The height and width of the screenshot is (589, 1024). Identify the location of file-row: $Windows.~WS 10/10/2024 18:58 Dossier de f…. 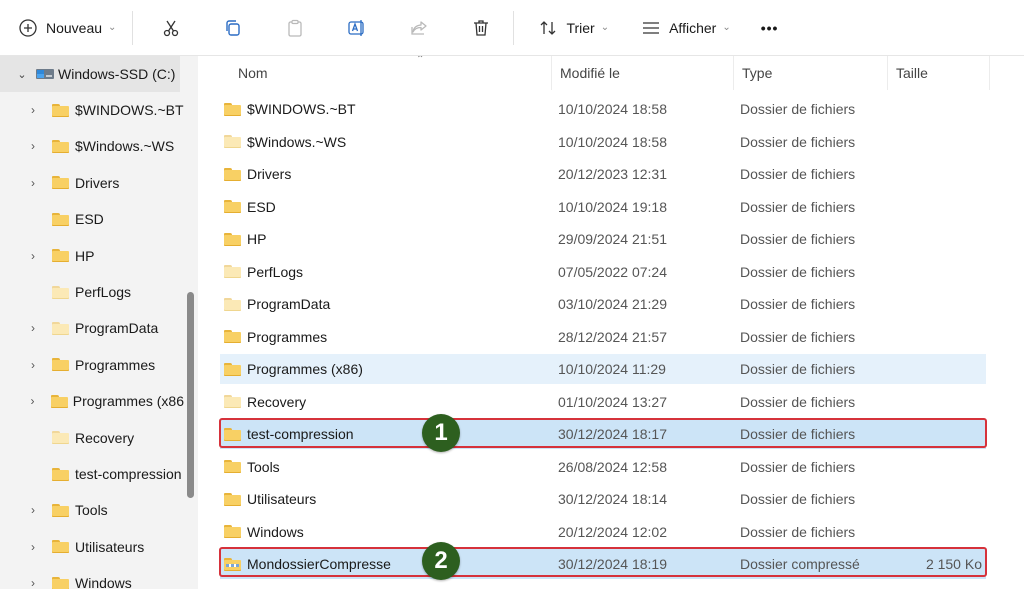
(603, 142).